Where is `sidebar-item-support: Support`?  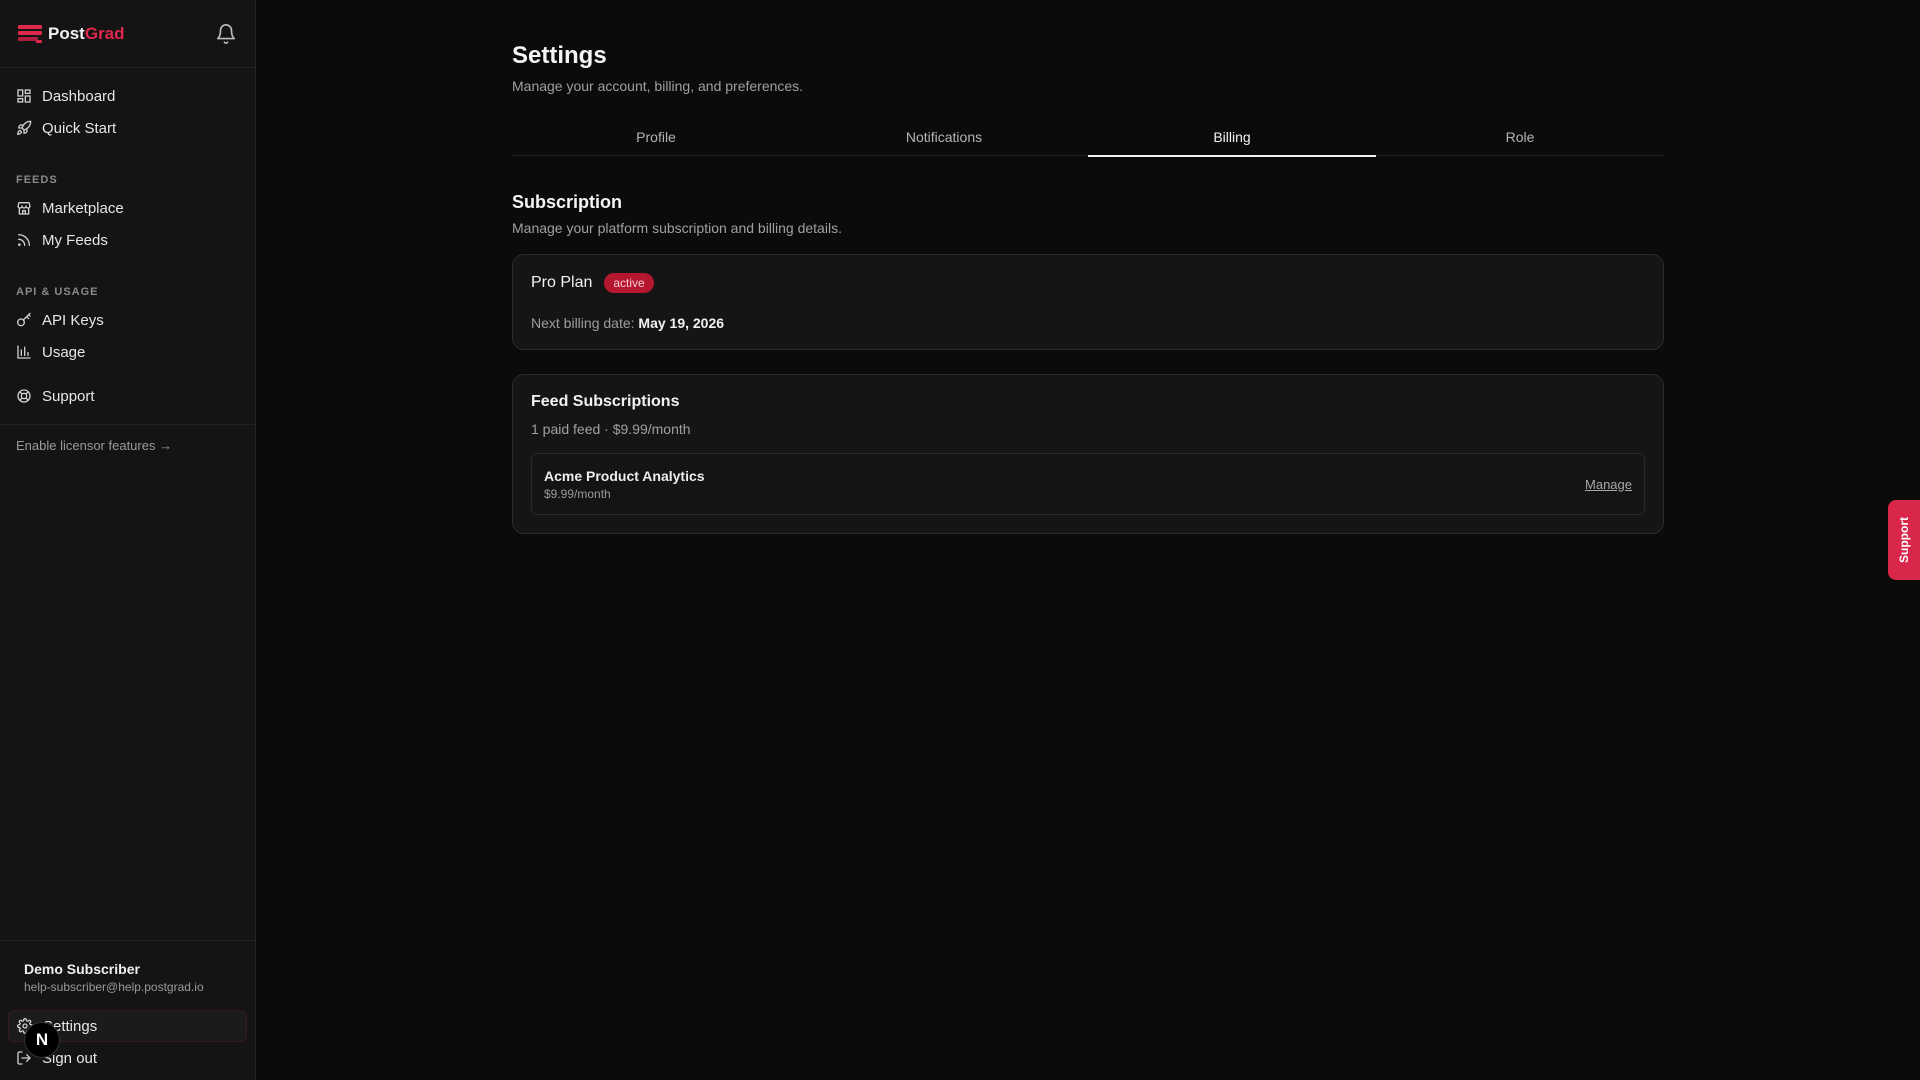
sidebar-item-support: Support is located at coordinates (127, 396).